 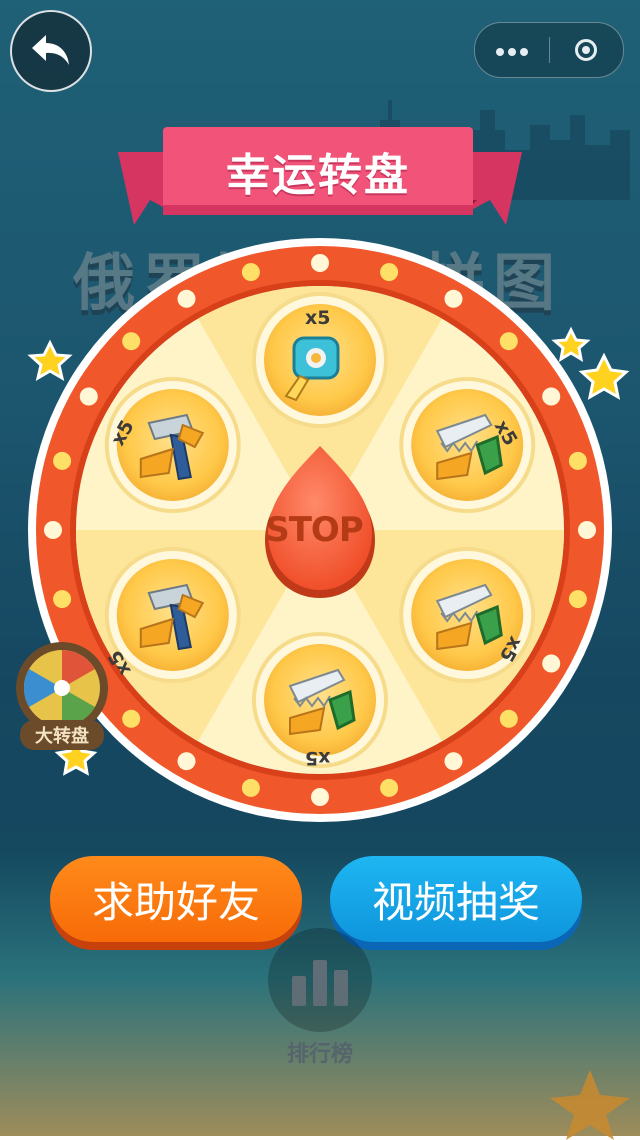 What do you see at coordinates (318, 318) in the screenshot?
I see `prize-count-top: x5` at bounding box center [318, 318].